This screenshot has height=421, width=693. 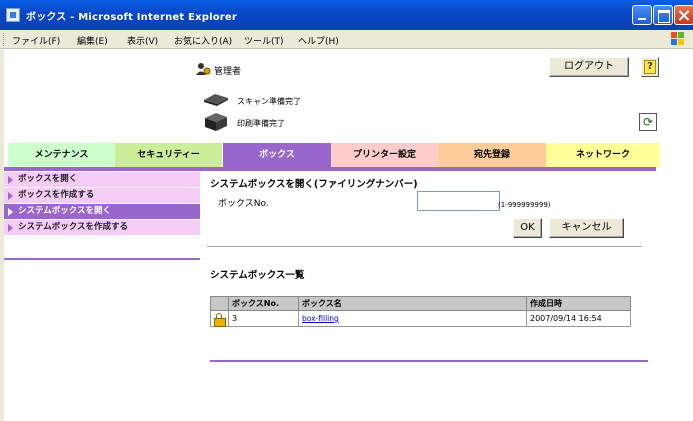 What do you see at coordinates (263, 318) in the screenshot?
I see `box-no-cell: 3` at bounding box center [263, 318].